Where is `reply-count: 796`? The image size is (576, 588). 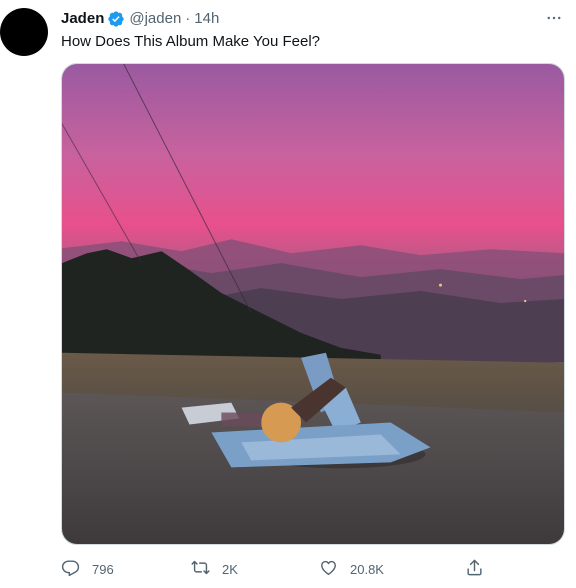 reply-count: 796 is located at coordinates (103, 569).